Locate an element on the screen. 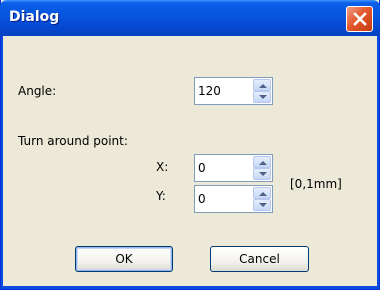 The height and width of the screenshot is (290, 380). angle-spin-arrows is located at coordinates (262, 91).